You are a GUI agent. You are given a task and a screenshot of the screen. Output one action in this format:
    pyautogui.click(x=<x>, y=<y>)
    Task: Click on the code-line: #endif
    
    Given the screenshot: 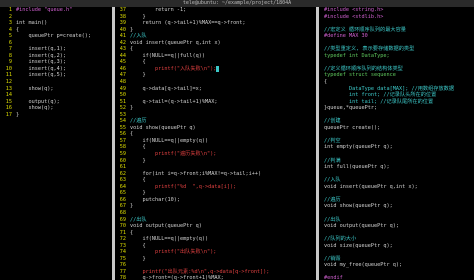 What is the action you would take?
    pyautogui.click(x=396, y=277)
    